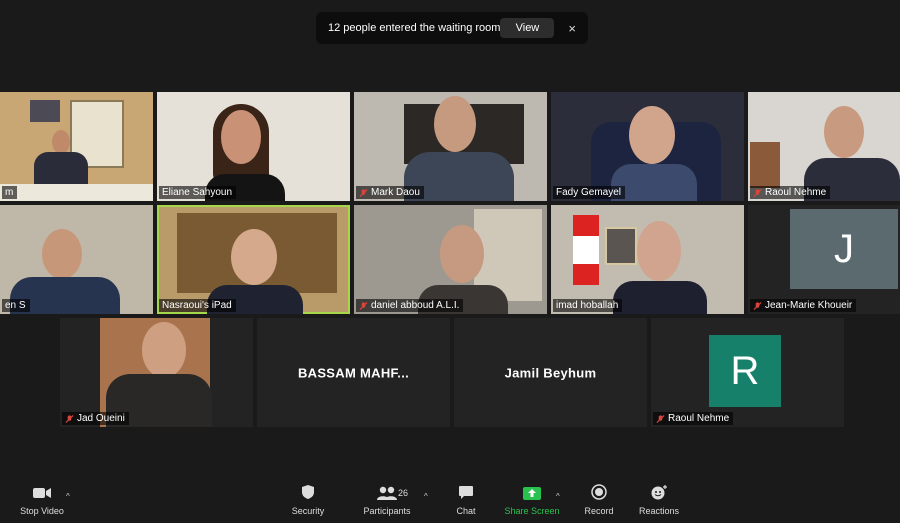 The height and width of the screenshot is (523, 900). What do you see at coordinates (765, 165) in the screenshot?
I see `window` at bounding box center [765, 165].